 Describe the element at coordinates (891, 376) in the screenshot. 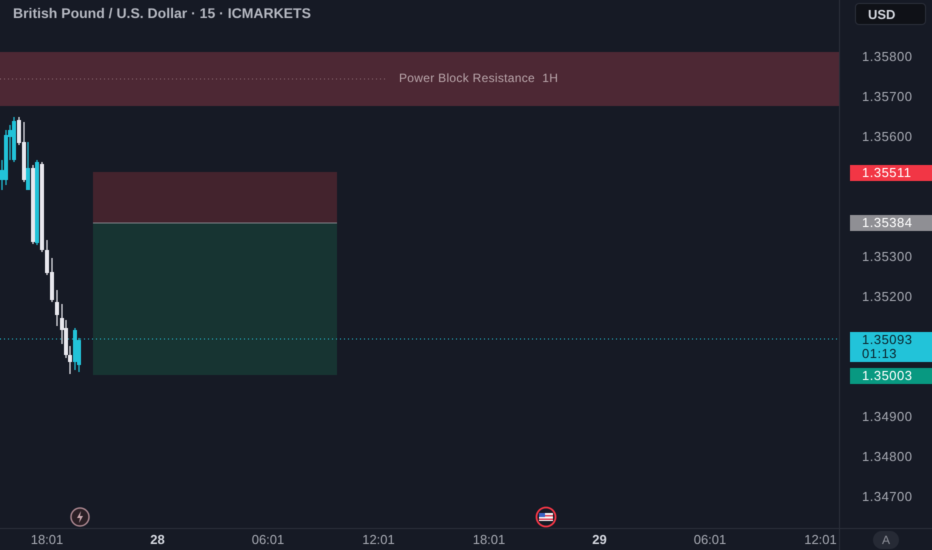

I see `price-label: 1.35003` at that location.